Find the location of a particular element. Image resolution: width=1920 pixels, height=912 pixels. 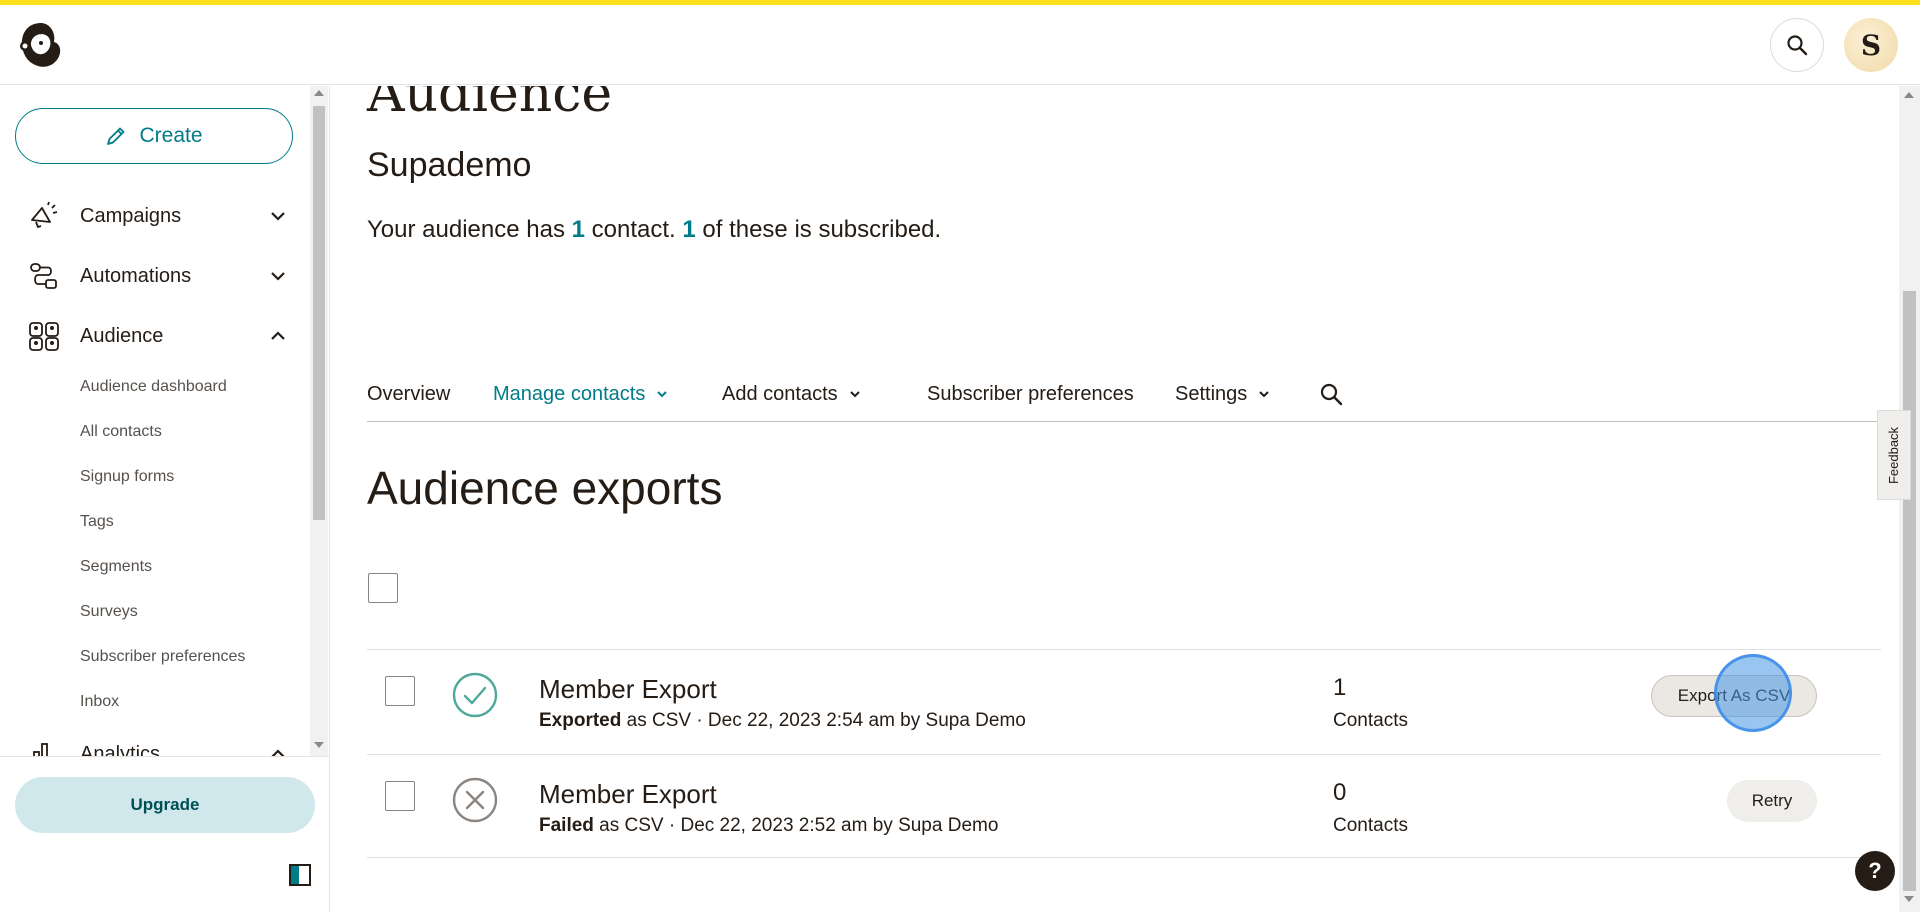

sidebar-footer: Upgrade is located at coordinates (164, 834).